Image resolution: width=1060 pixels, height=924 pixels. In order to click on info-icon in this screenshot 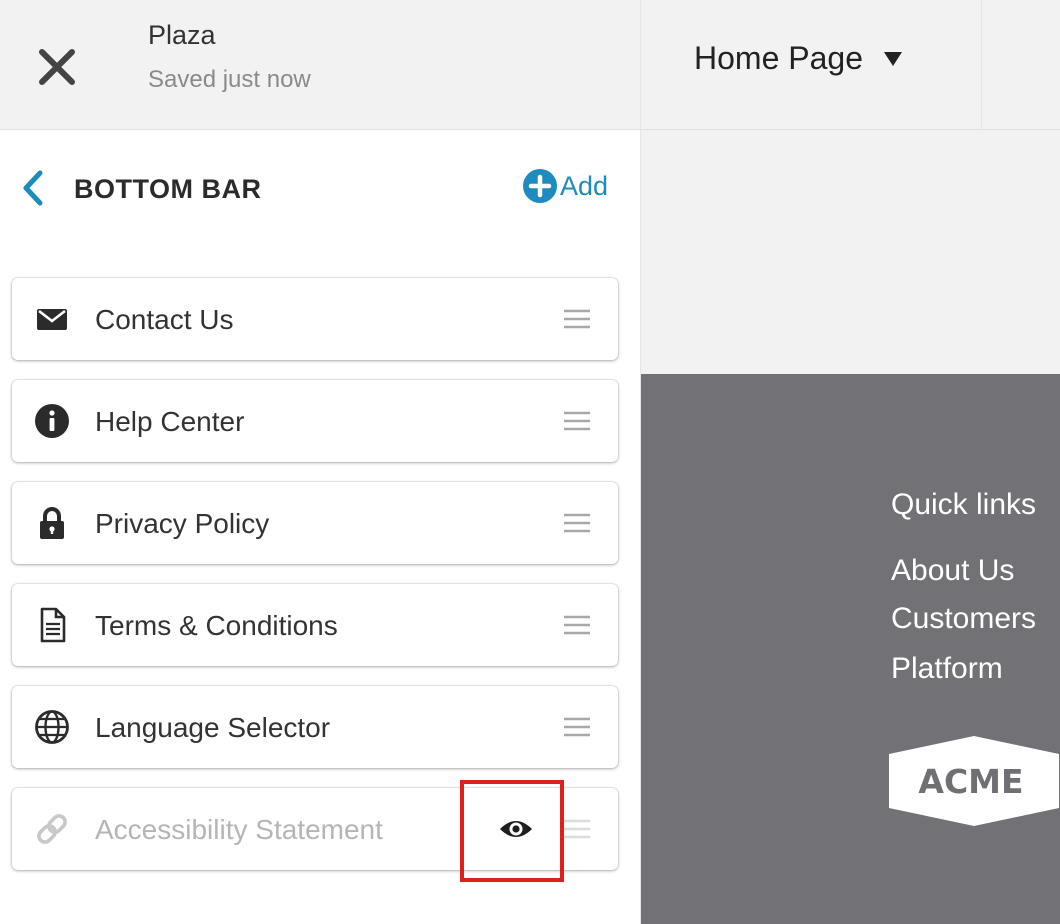, I will do `click(52, 421)`.